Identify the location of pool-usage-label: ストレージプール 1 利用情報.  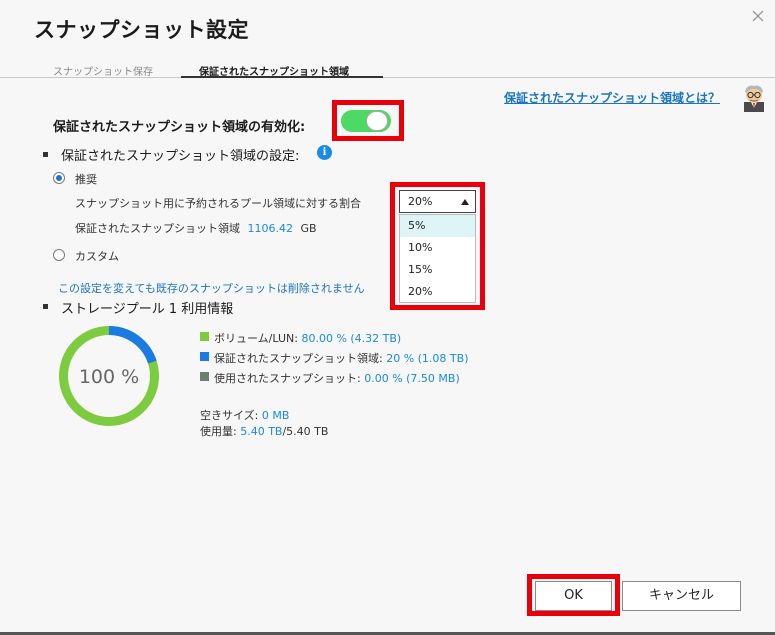
(147, 309).